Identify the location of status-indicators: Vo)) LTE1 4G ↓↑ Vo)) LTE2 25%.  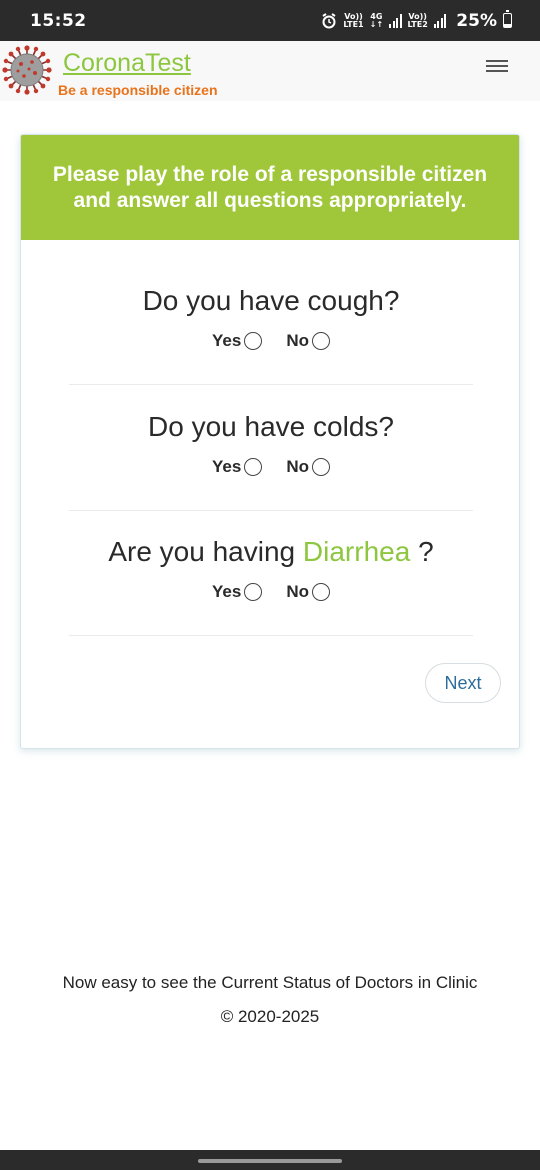
(416, 20).